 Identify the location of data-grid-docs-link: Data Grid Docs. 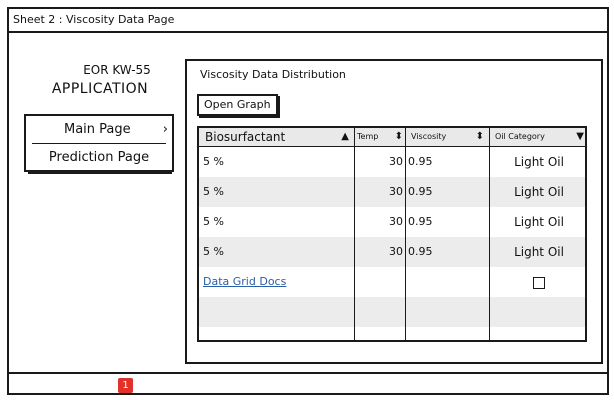
(244, 281).